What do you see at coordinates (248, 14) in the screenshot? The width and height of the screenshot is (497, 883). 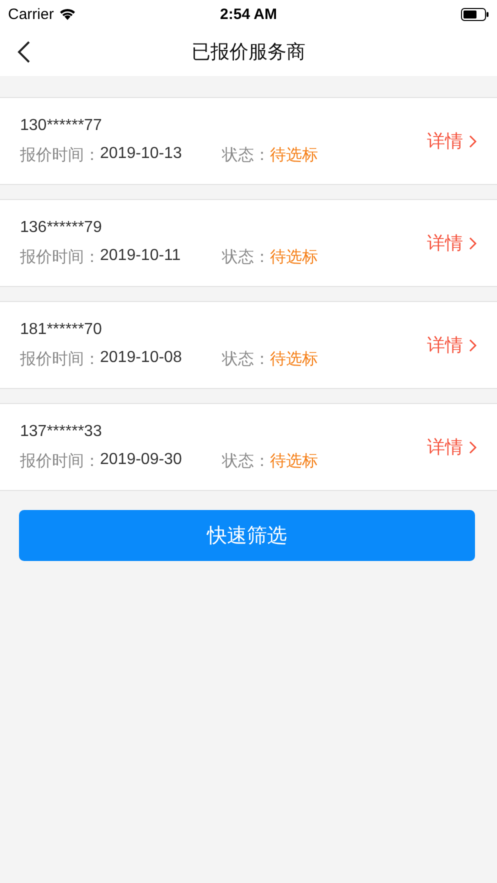 I see `clock-time: 2:54 AM` at bounding box center [248, 14].